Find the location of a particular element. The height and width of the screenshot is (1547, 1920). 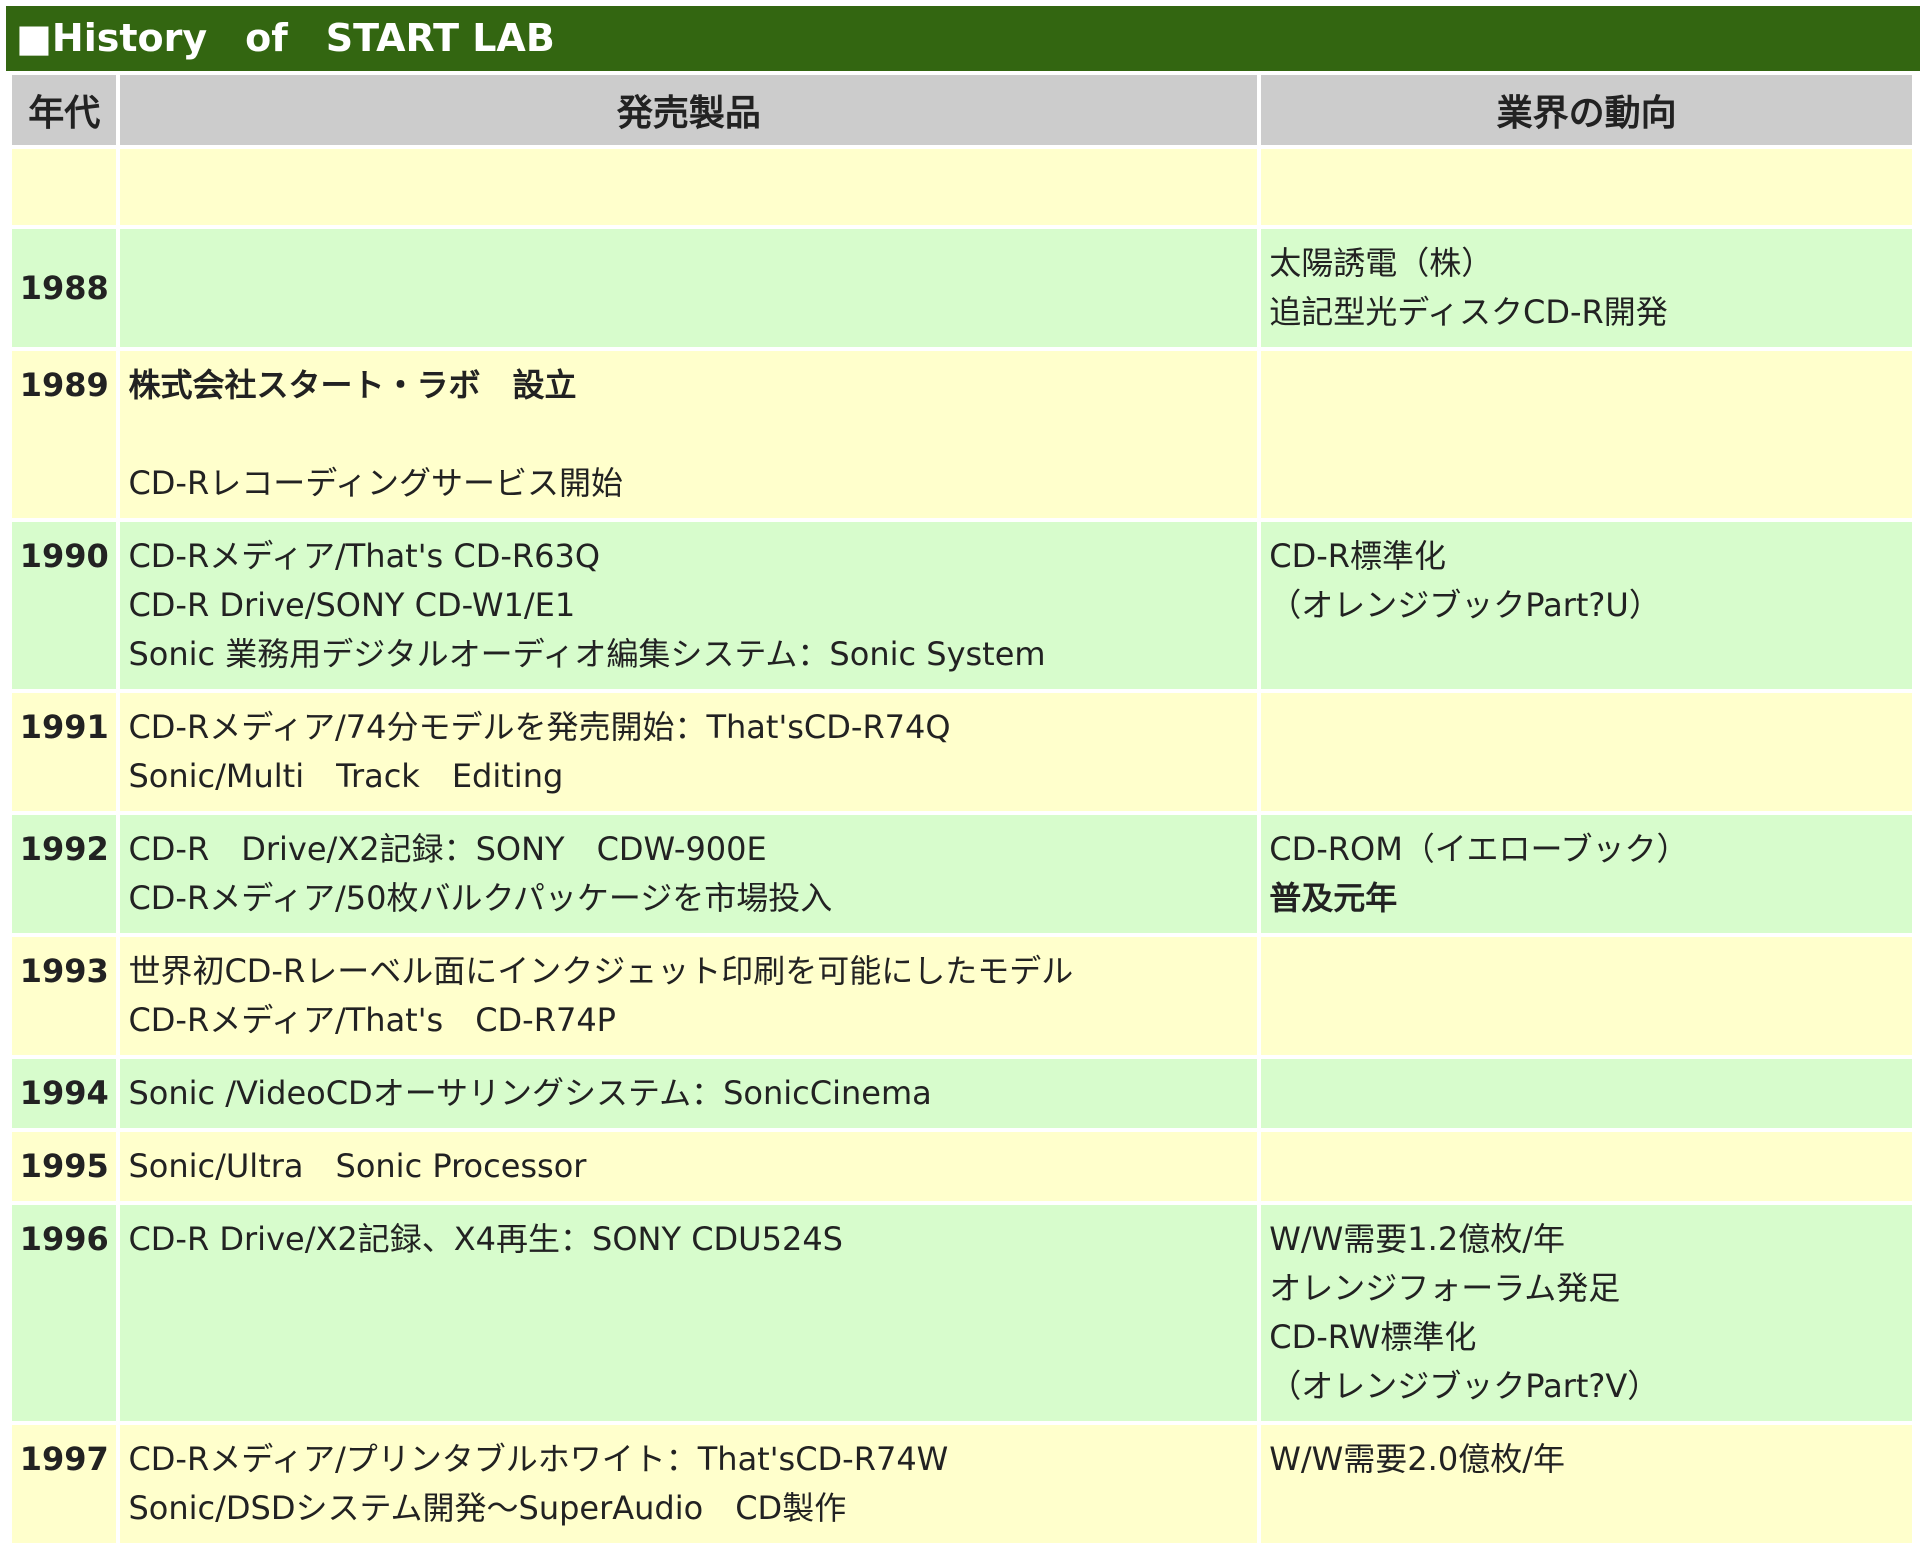

products-text: CD-Rレコーディングサービス開始 is located at coordinates (375, 483).